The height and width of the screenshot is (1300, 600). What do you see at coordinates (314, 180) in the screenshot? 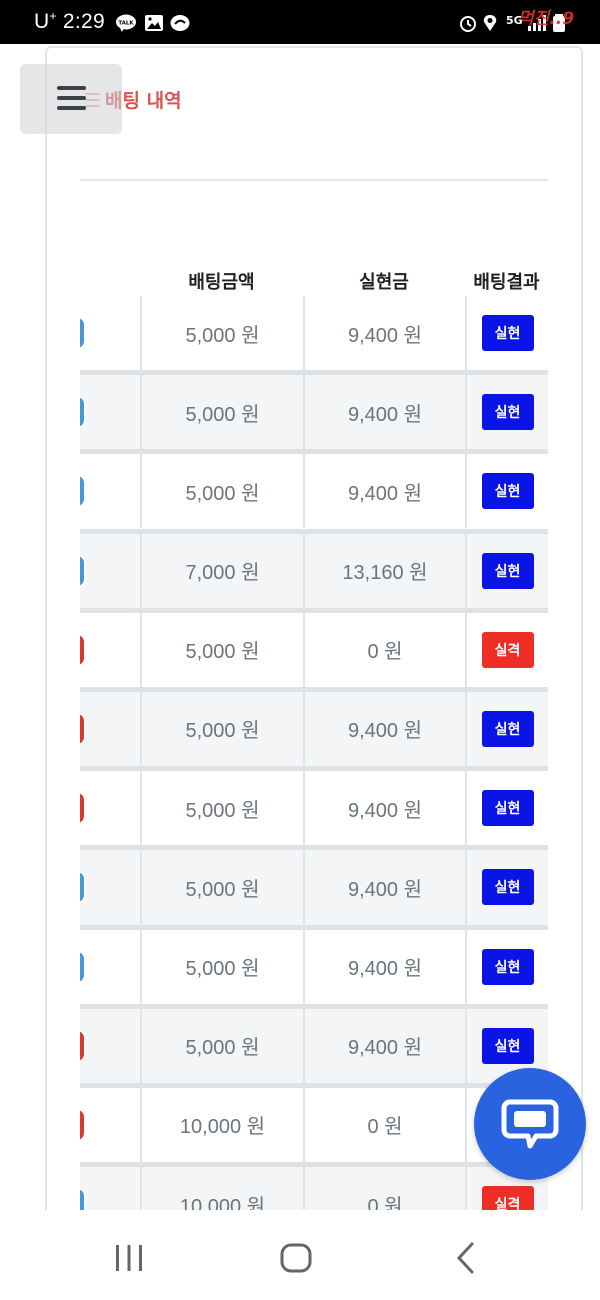
I see `divider` at bounding box center [314, 180].